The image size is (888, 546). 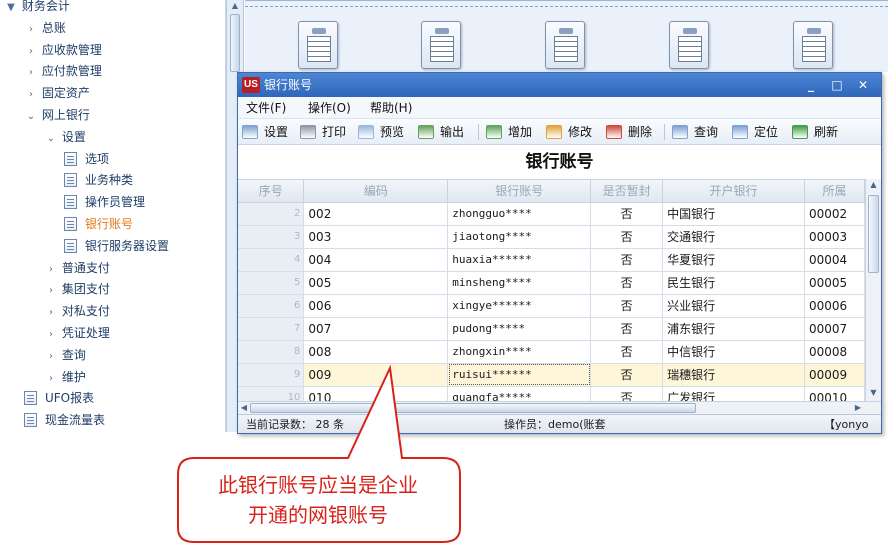 I want to click on sidebar-item: › 应收款管理, so click(x=63, y=50).